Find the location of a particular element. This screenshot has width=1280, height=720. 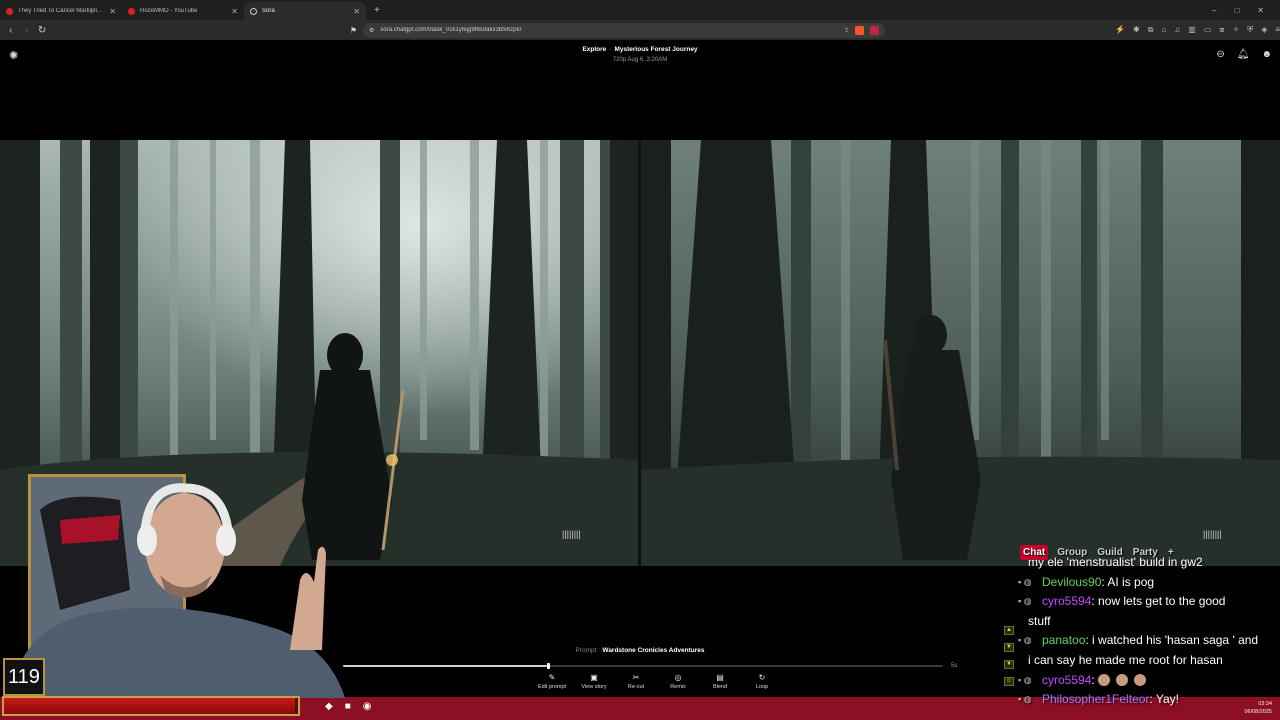

breadcrumb-explore: Explore is located at coordinates (594, 49).